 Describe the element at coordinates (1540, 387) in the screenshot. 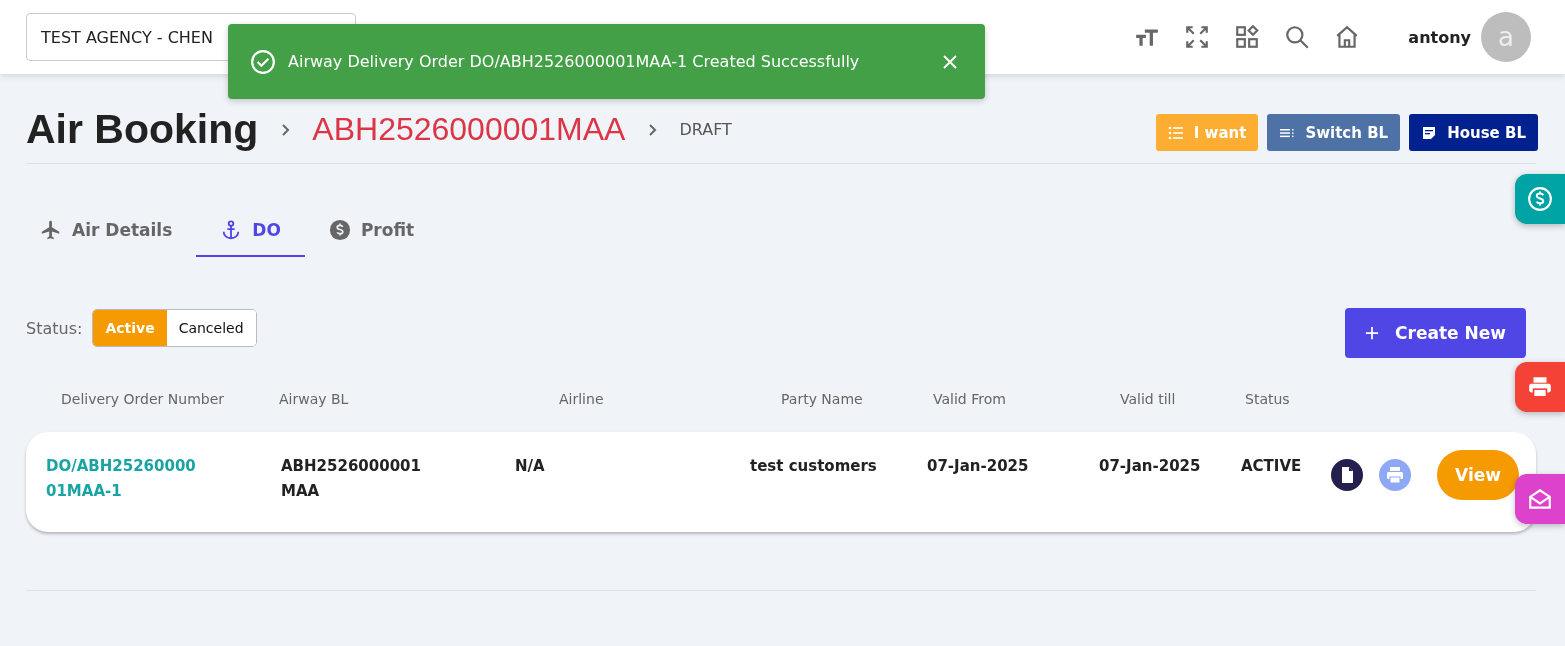

I see `print-side-button` at that location.